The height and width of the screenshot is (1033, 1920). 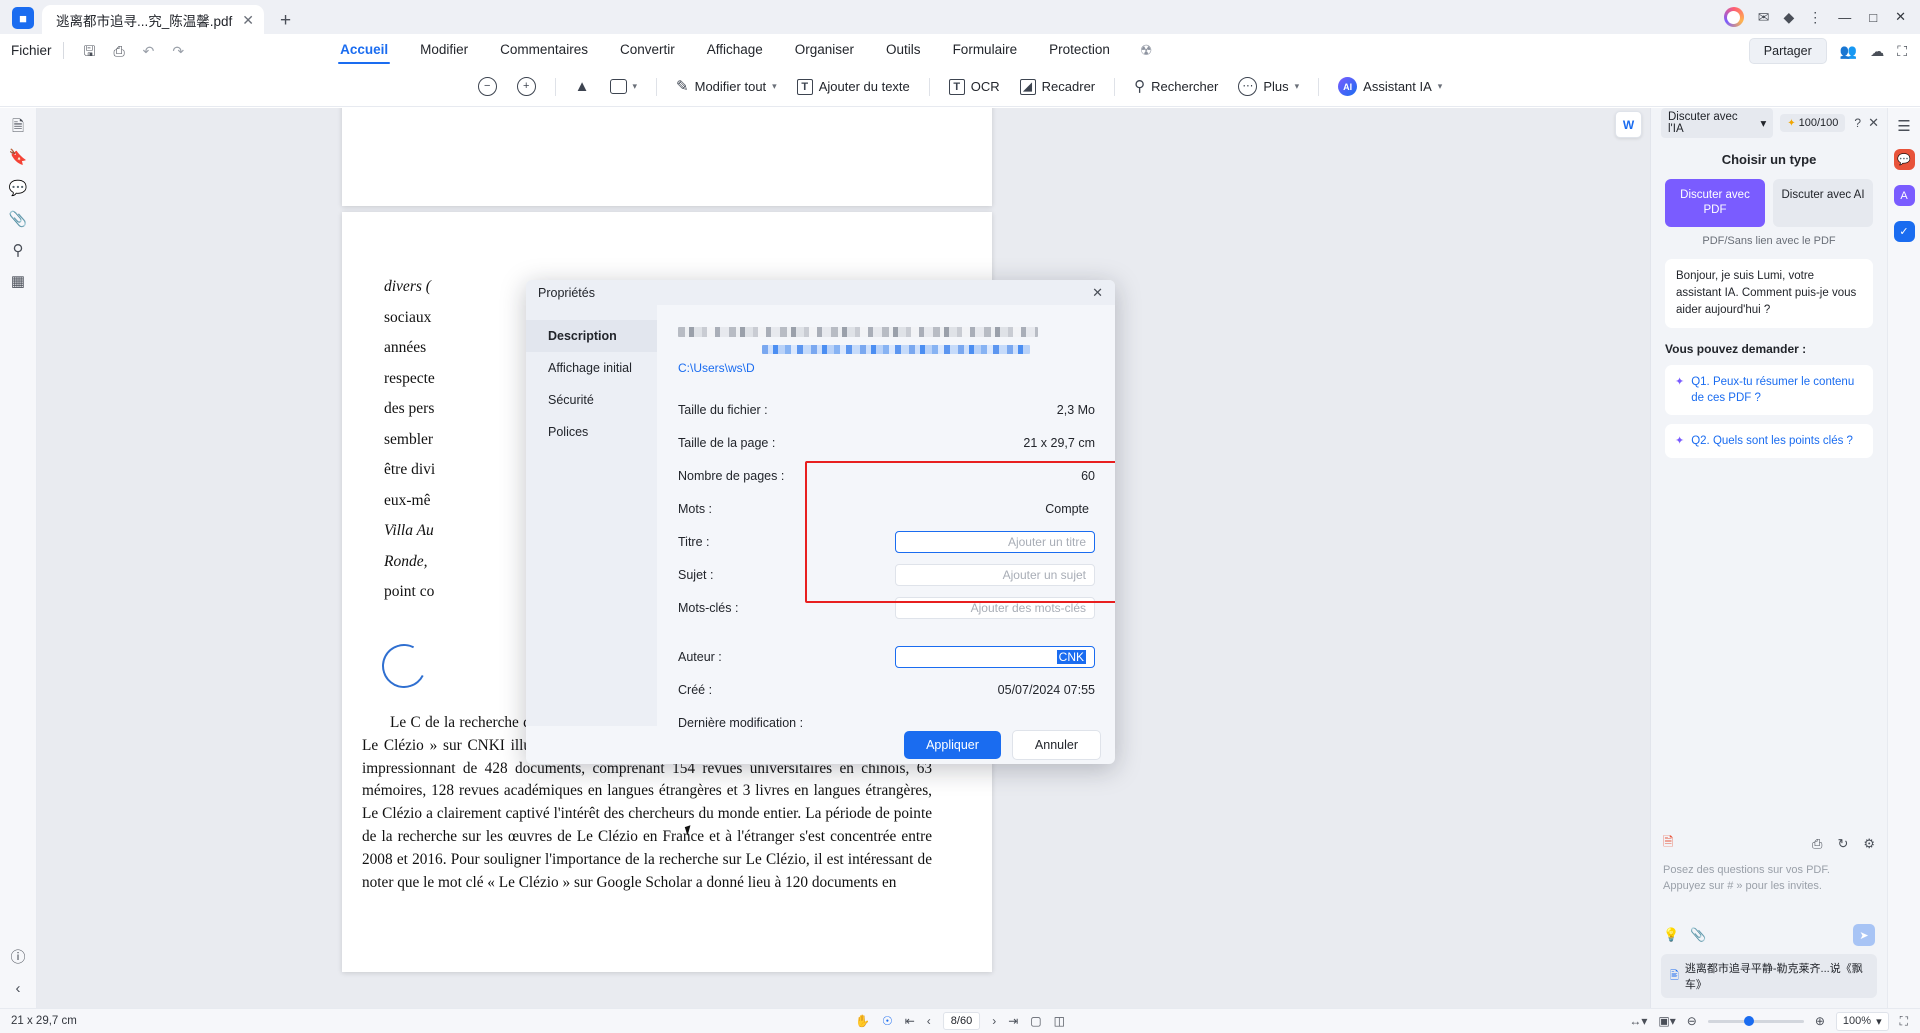 I want to click on history-icon: ↻, so click(x=1842, y=844).